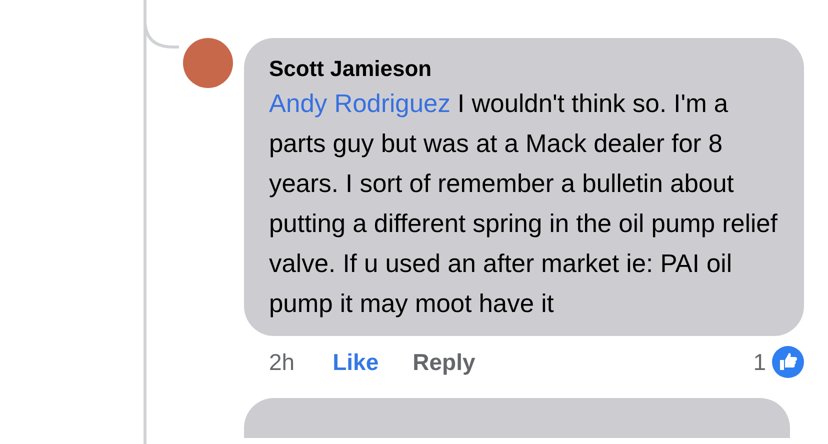  Describe the element at coordinates (444, 362) in the screenshot. I see `reply-button: Reply` at that location.